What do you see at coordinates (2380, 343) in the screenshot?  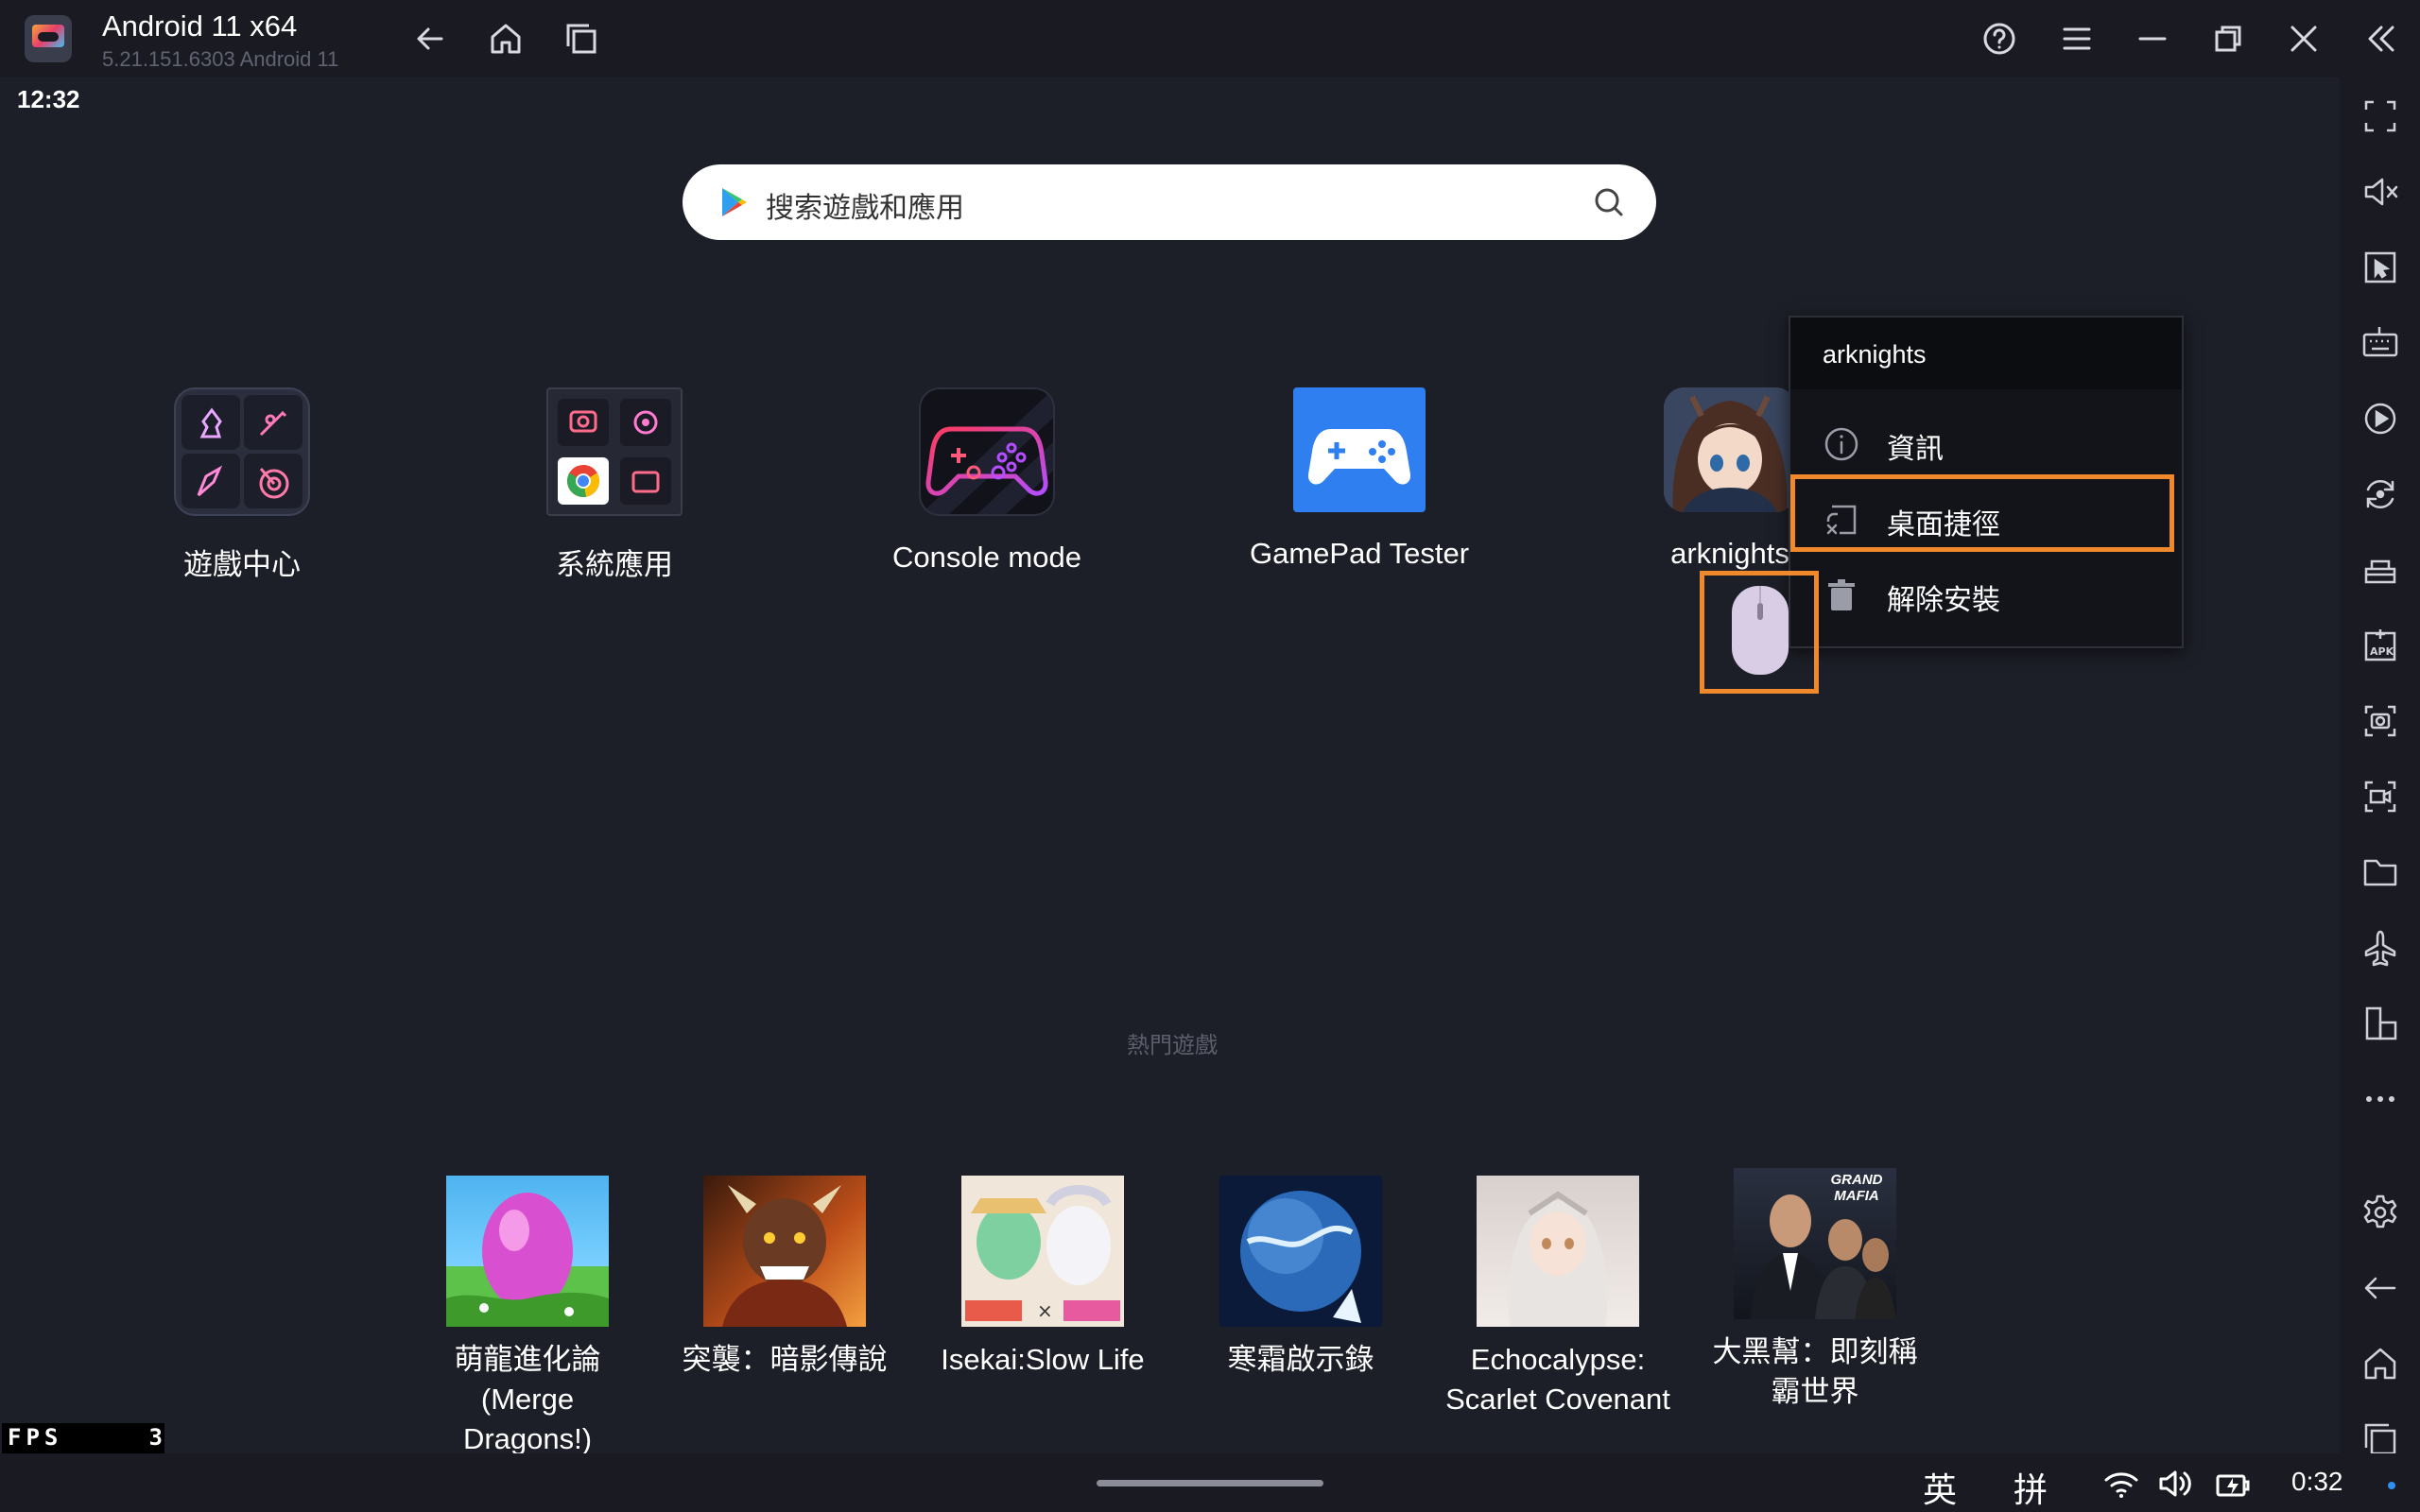 I see `keyboard-icon` at bounding box center [2380, 343].